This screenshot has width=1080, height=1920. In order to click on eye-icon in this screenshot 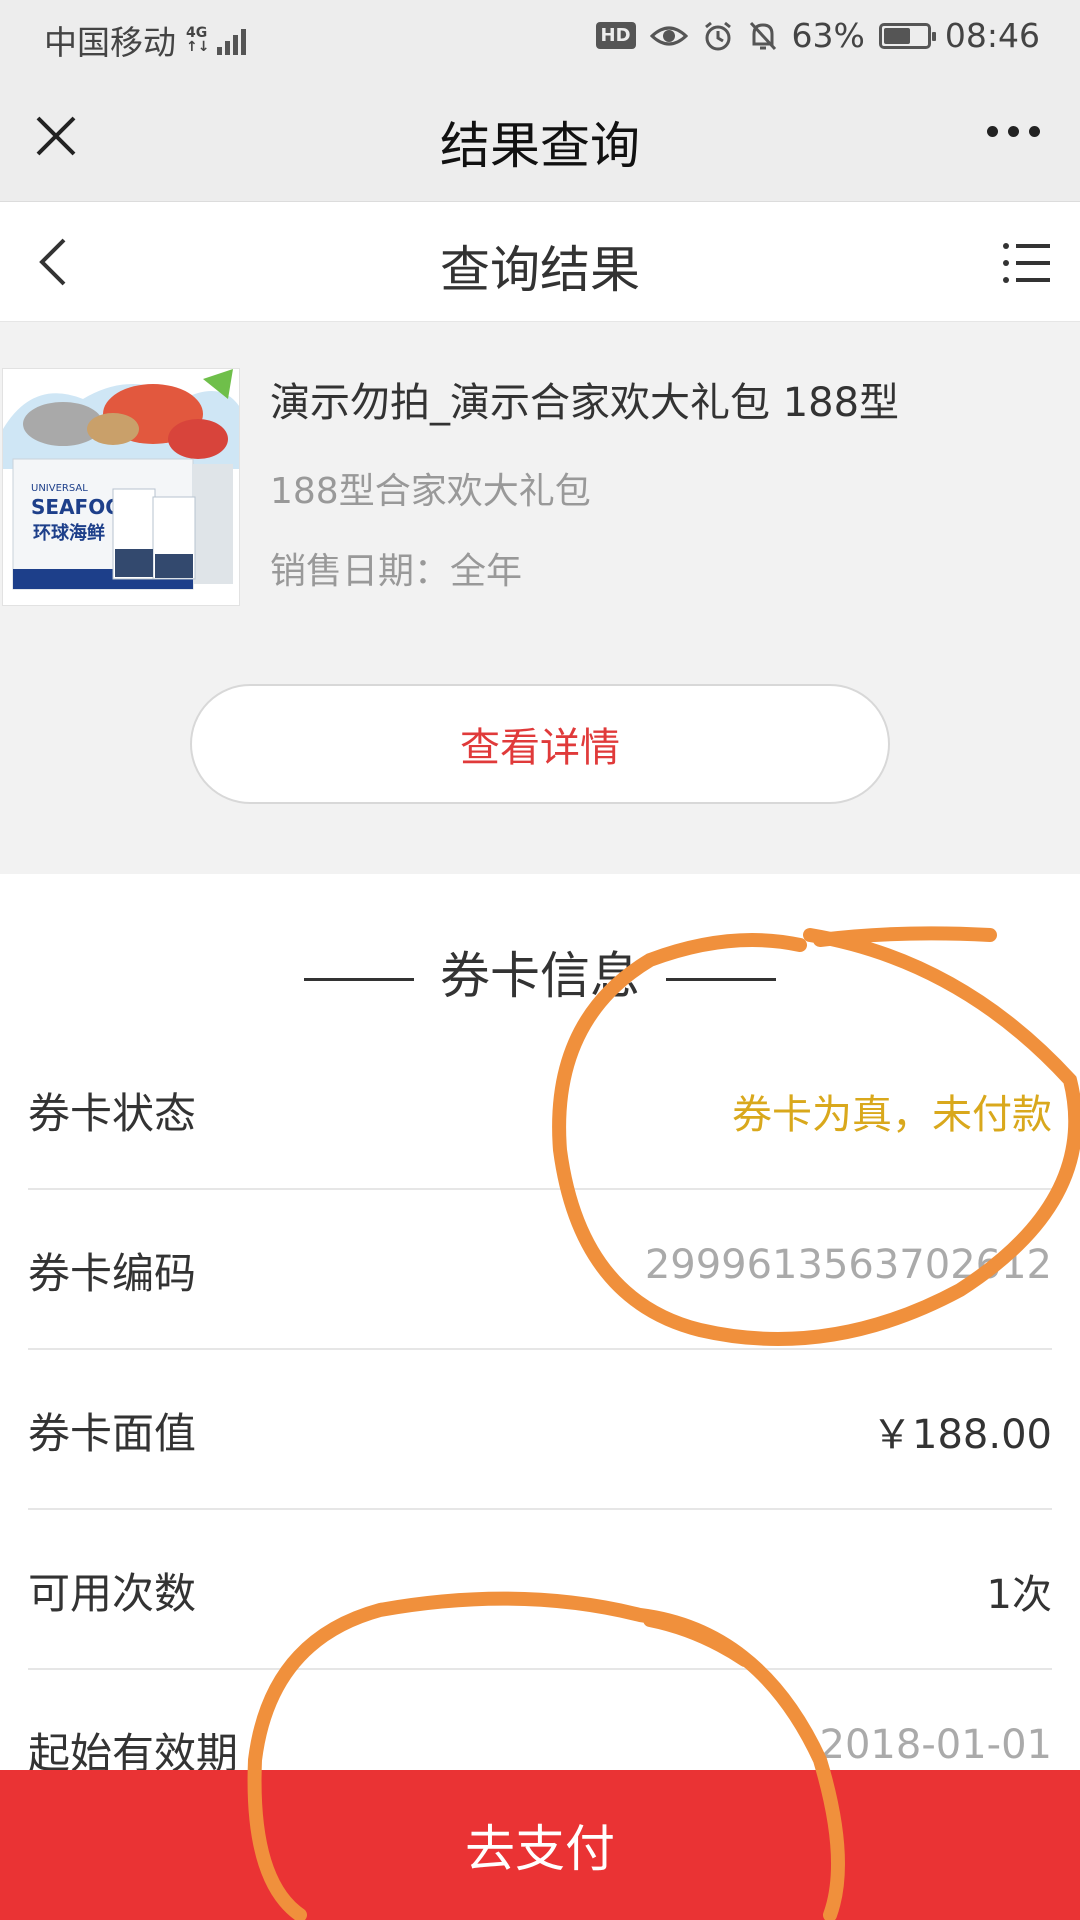, I will do `click(668, 35)`.